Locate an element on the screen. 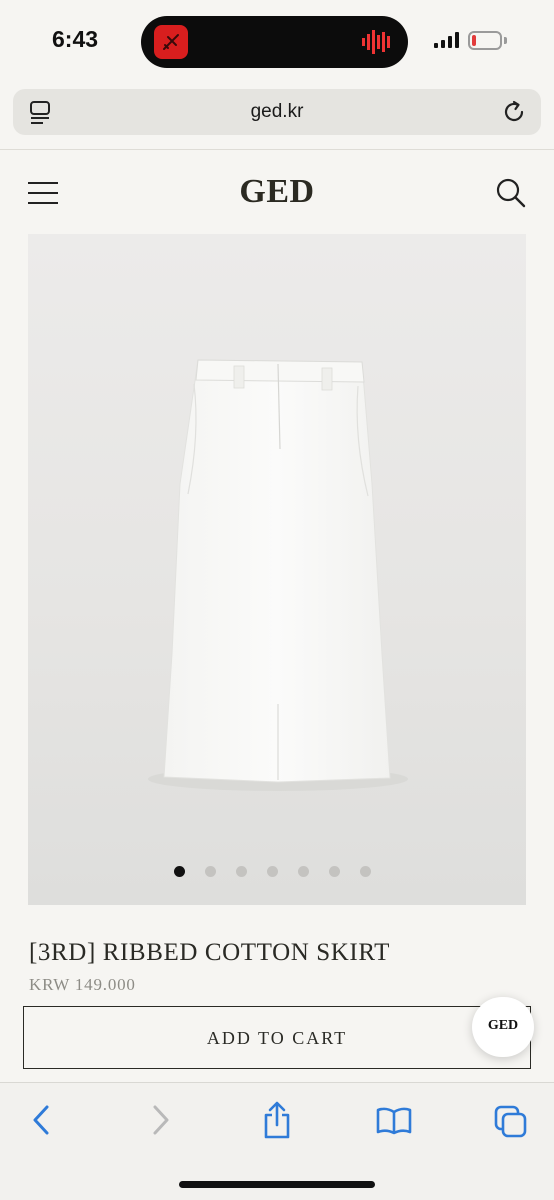 This screenshot has height=1200, width=554. battery-level is located at coordinates (474, 40).